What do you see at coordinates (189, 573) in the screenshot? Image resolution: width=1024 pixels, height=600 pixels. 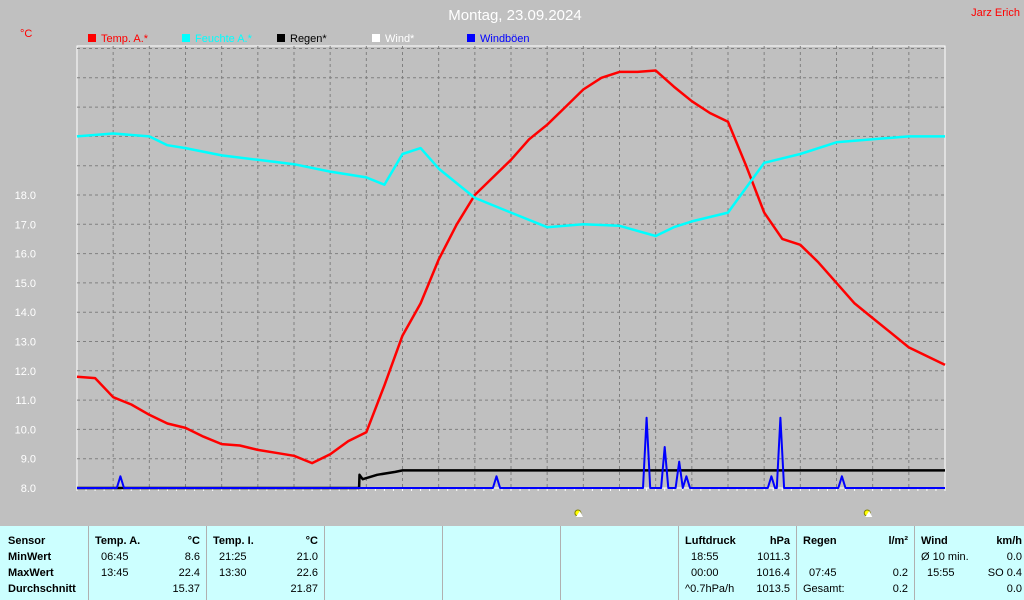 I see `temp-a-max: 22.4` at bounding box center [189, 573].